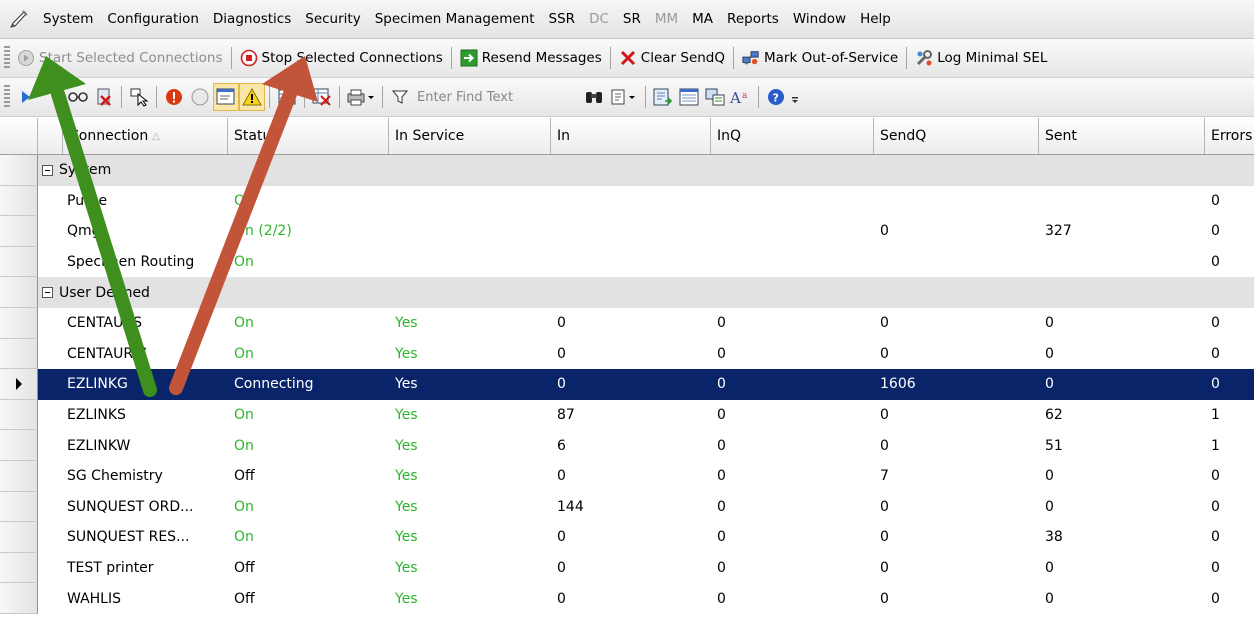 This screenshot has height=620, width=1254. Describe the element at coordinates (627, 537) in the screenshot. I see `table-row: SUNQUEST RES... On Yes 0 0 0 38 0` at that location.